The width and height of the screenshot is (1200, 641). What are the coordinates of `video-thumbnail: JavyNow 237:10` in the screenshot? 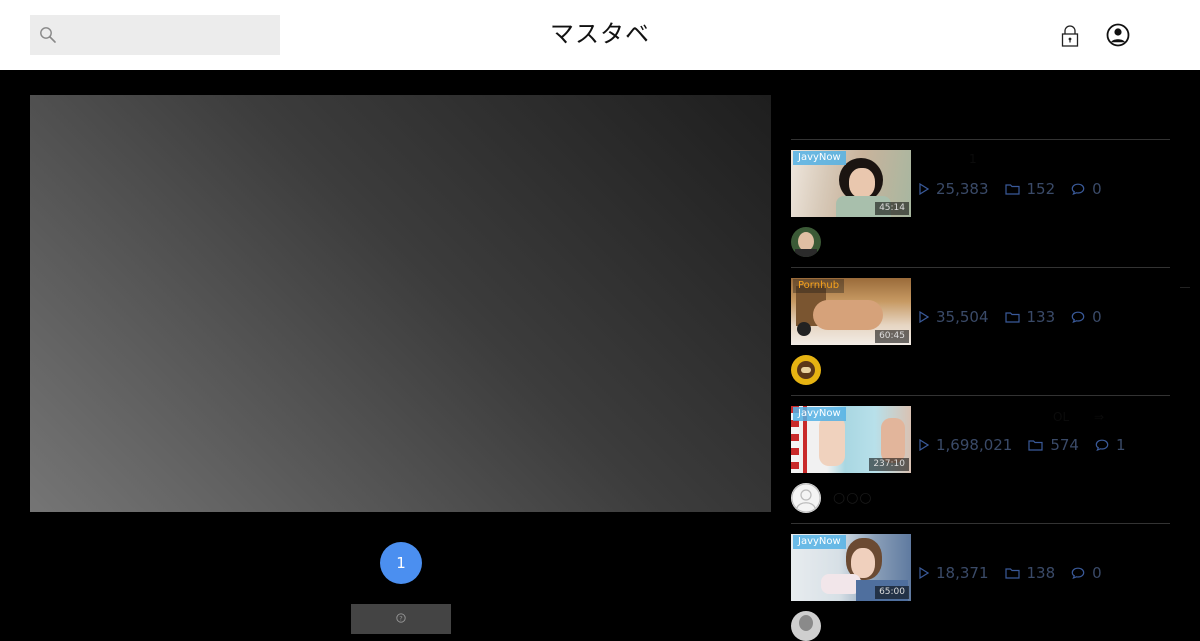 It's located at (851, 439).